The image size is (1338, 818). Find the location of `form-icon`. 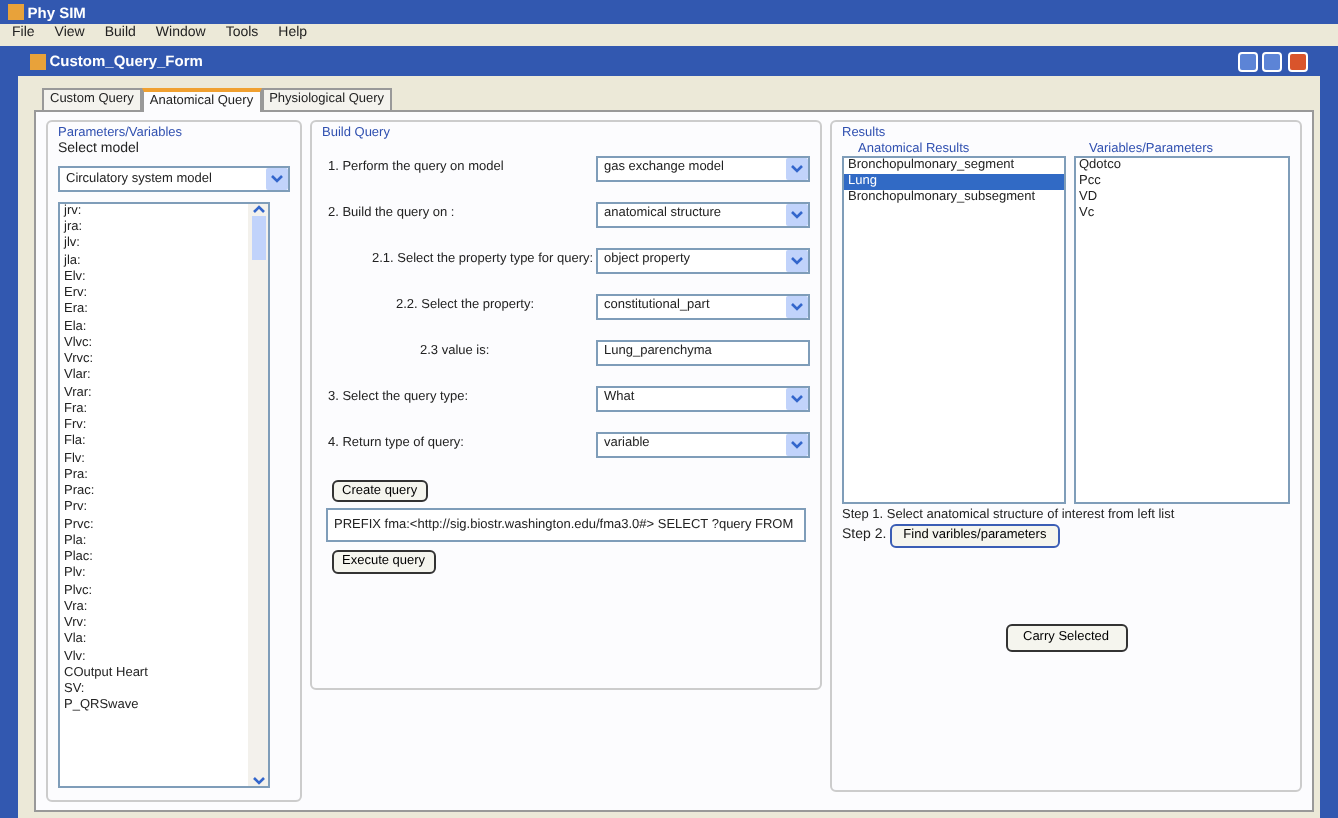

form-icon is located at coordinates (38, 61).